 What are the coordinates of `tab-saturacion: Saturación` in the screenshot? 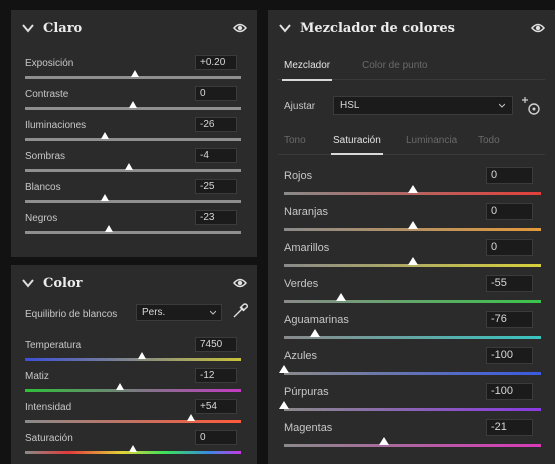 It's located at (357, 145).